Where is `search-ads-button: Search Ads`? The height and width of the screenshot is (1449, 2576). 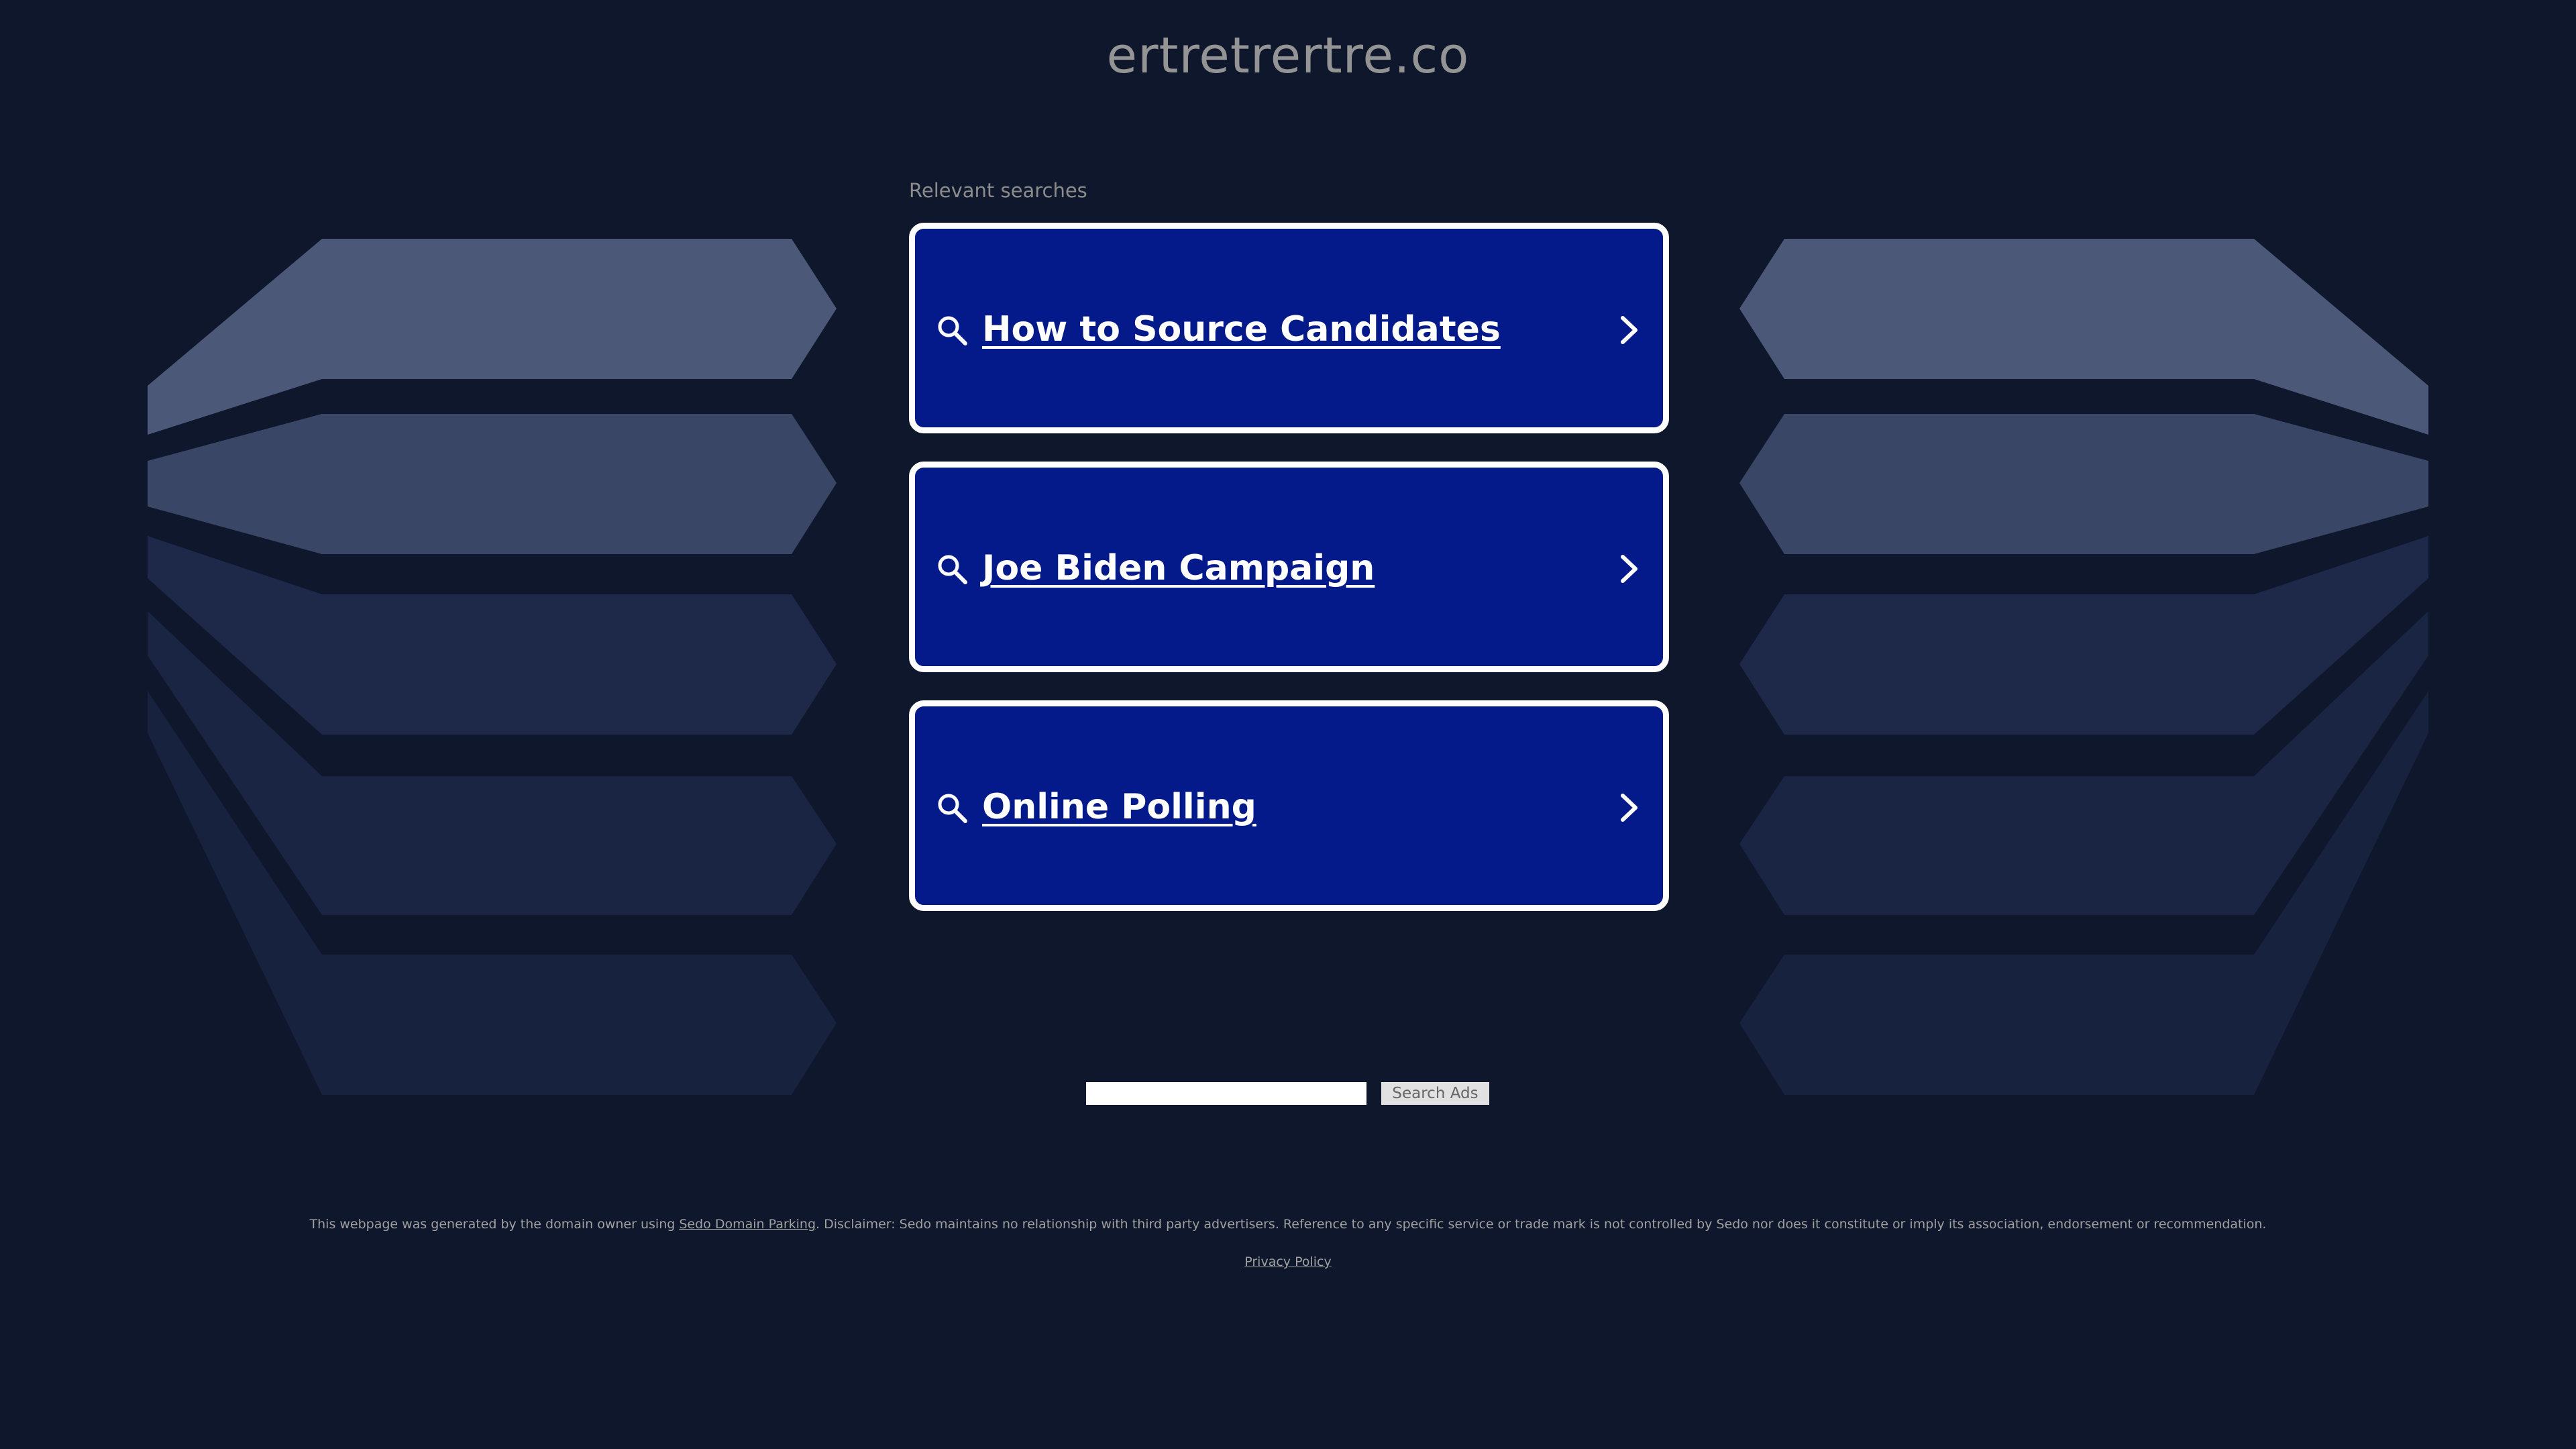
search-ads-button: Search Ads is located at coordinates (1435, 1093).